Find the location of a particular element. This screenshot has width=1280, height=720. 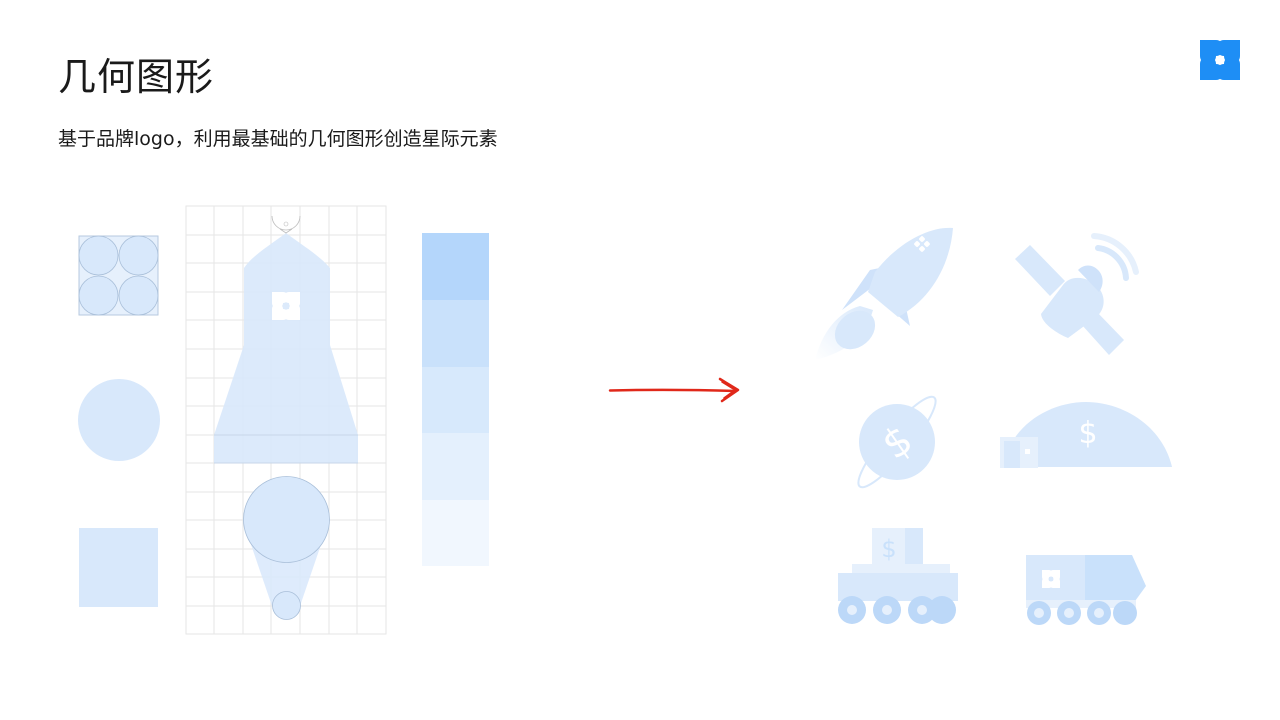

circle-icon is located at coordinates (119, 420).